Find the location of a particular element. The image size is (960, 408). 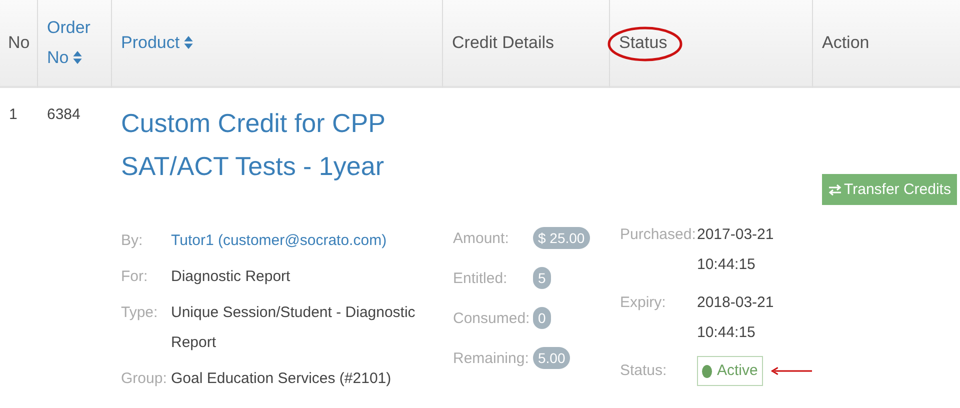

customer-link: Tutor1 (customer@socrato.com) is located at coordinates (301, 241).